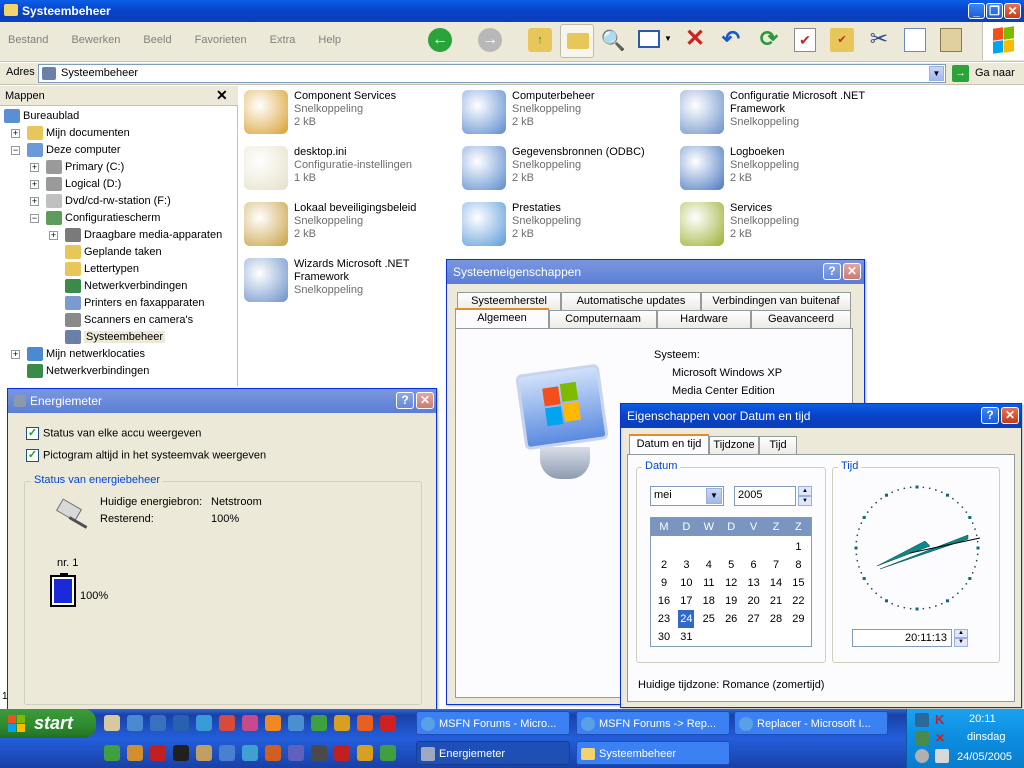 The width and height of the screenshot is (1024, 768). I want to click on time-spinner: ▲ ▼, so click(961, 638).